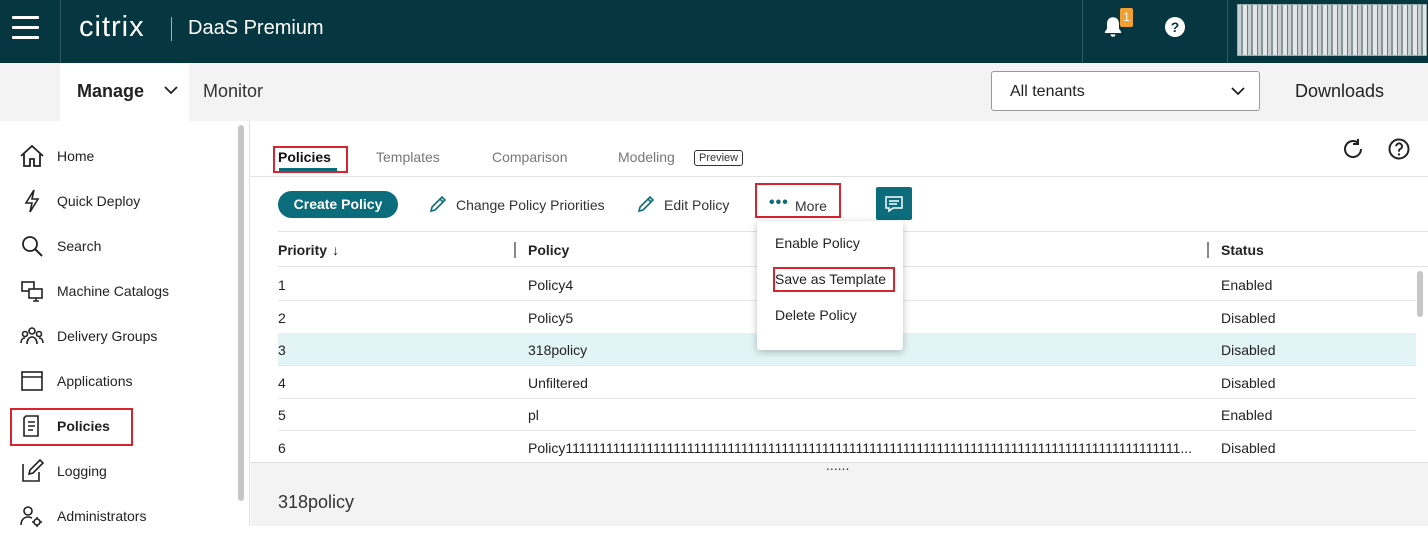 Image resolution: width=1428 pixels, height=533 pixels. I want to click on delivery-group-icon, so click(32, 336).